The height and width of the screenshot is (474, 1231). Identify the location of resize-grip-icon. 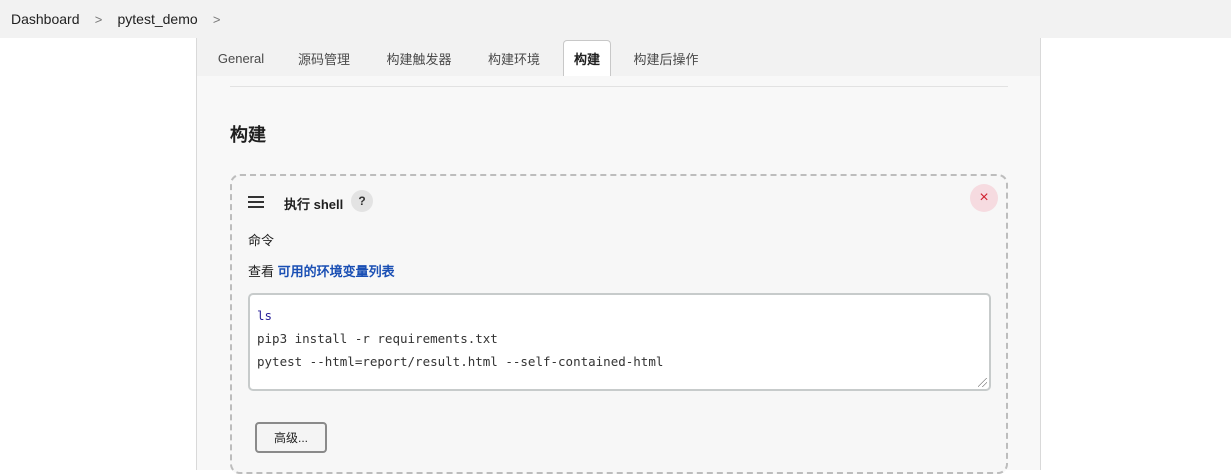
(982, 382).